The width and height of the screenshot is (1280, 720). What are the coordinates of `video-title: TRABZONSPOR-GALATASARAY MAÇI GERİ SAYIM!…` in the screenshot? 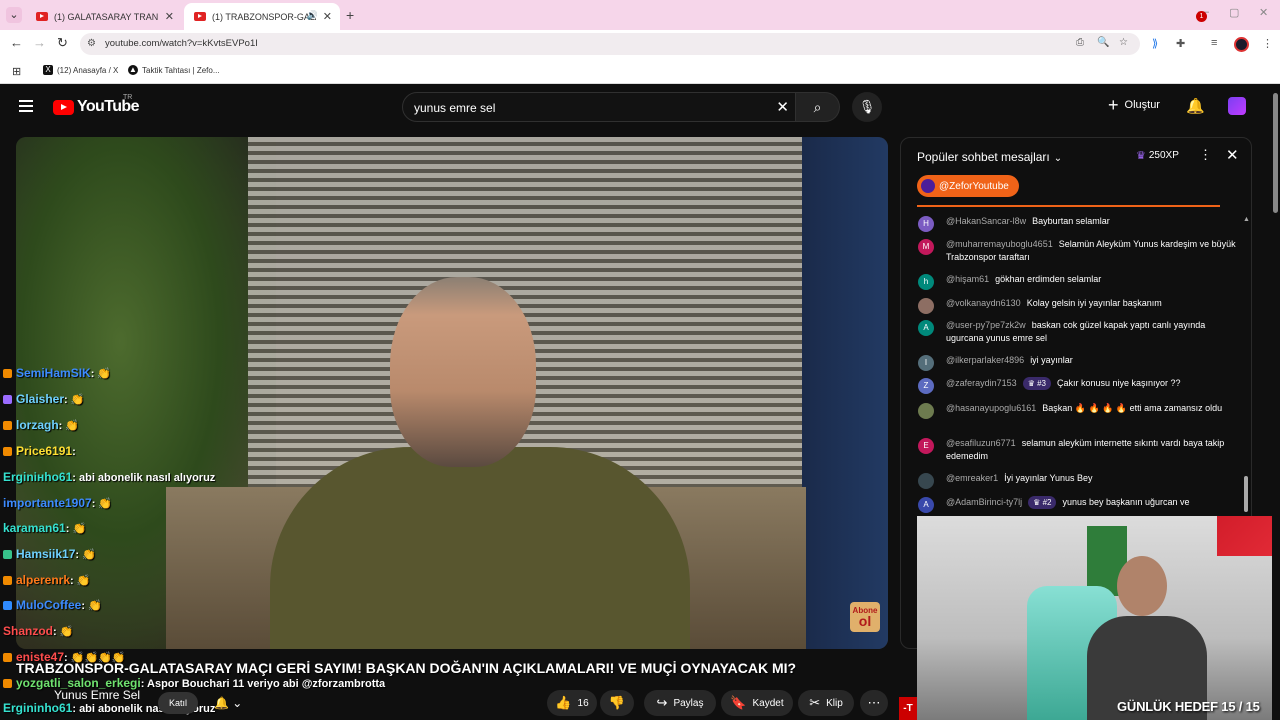 It's located at (406, 668).